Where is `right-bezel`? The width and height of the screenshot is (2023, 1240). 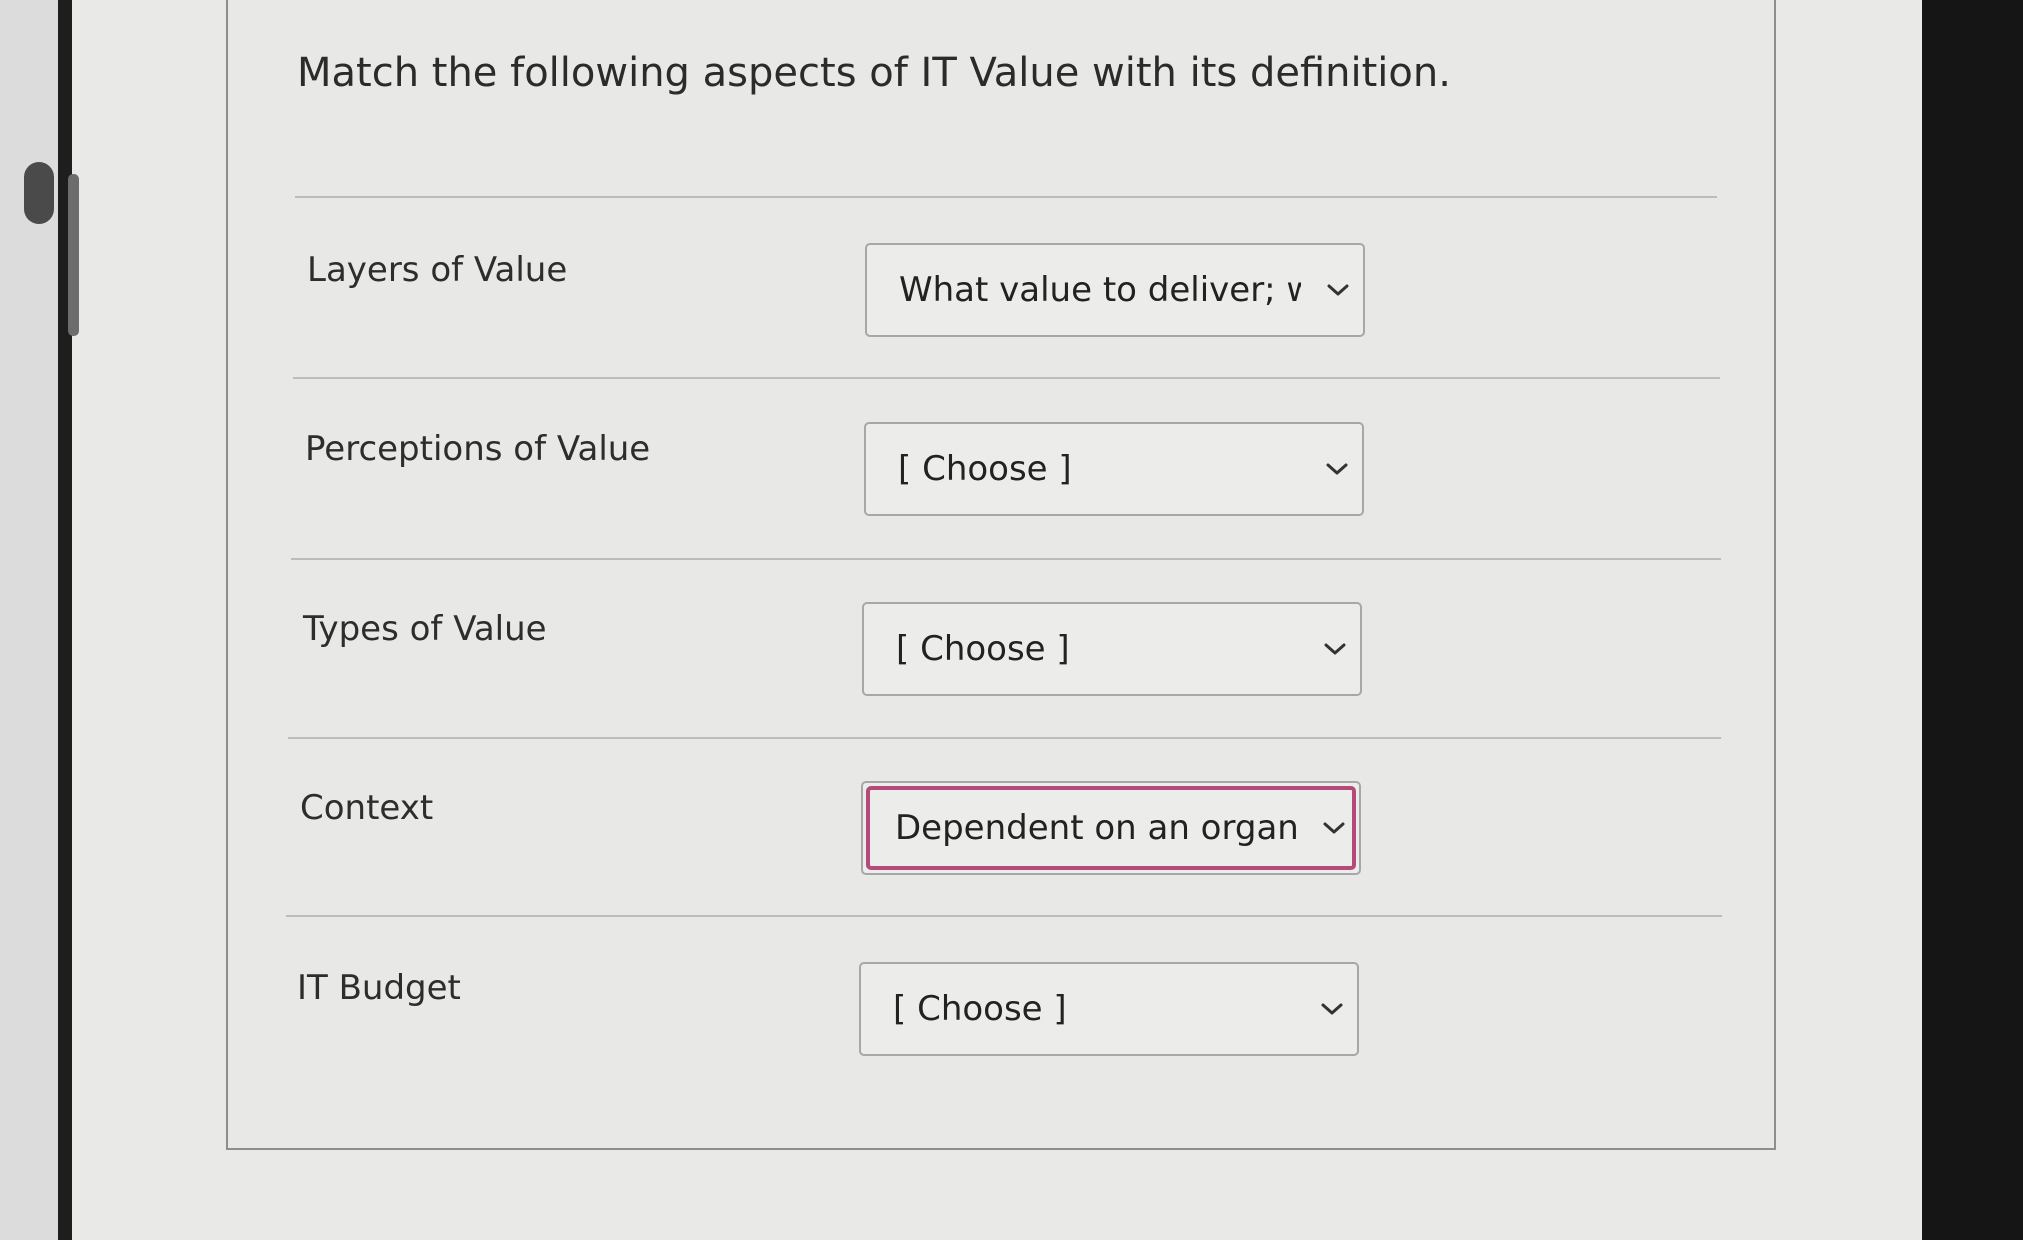 right-bezel is located at coordinates (1972, 620).